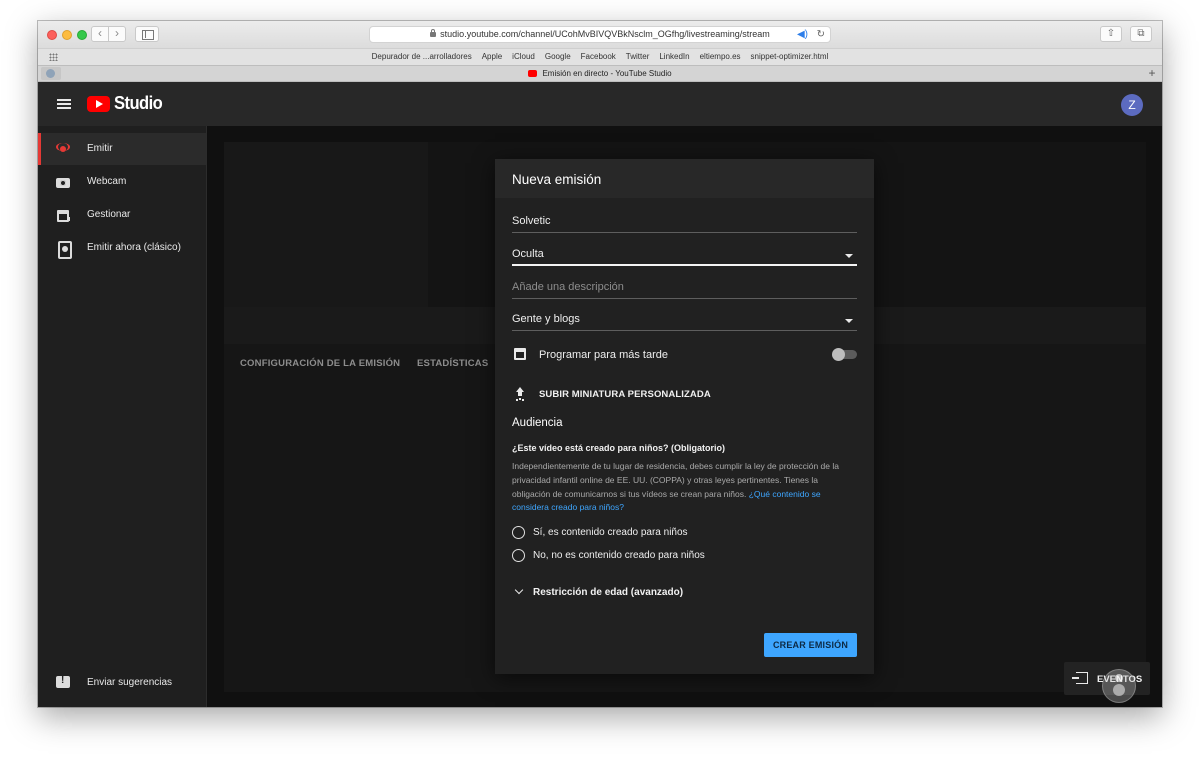  Describe the element at coordinates (523, 56) in the screenshot. I see `bookmark-item: iCloud` at that location.